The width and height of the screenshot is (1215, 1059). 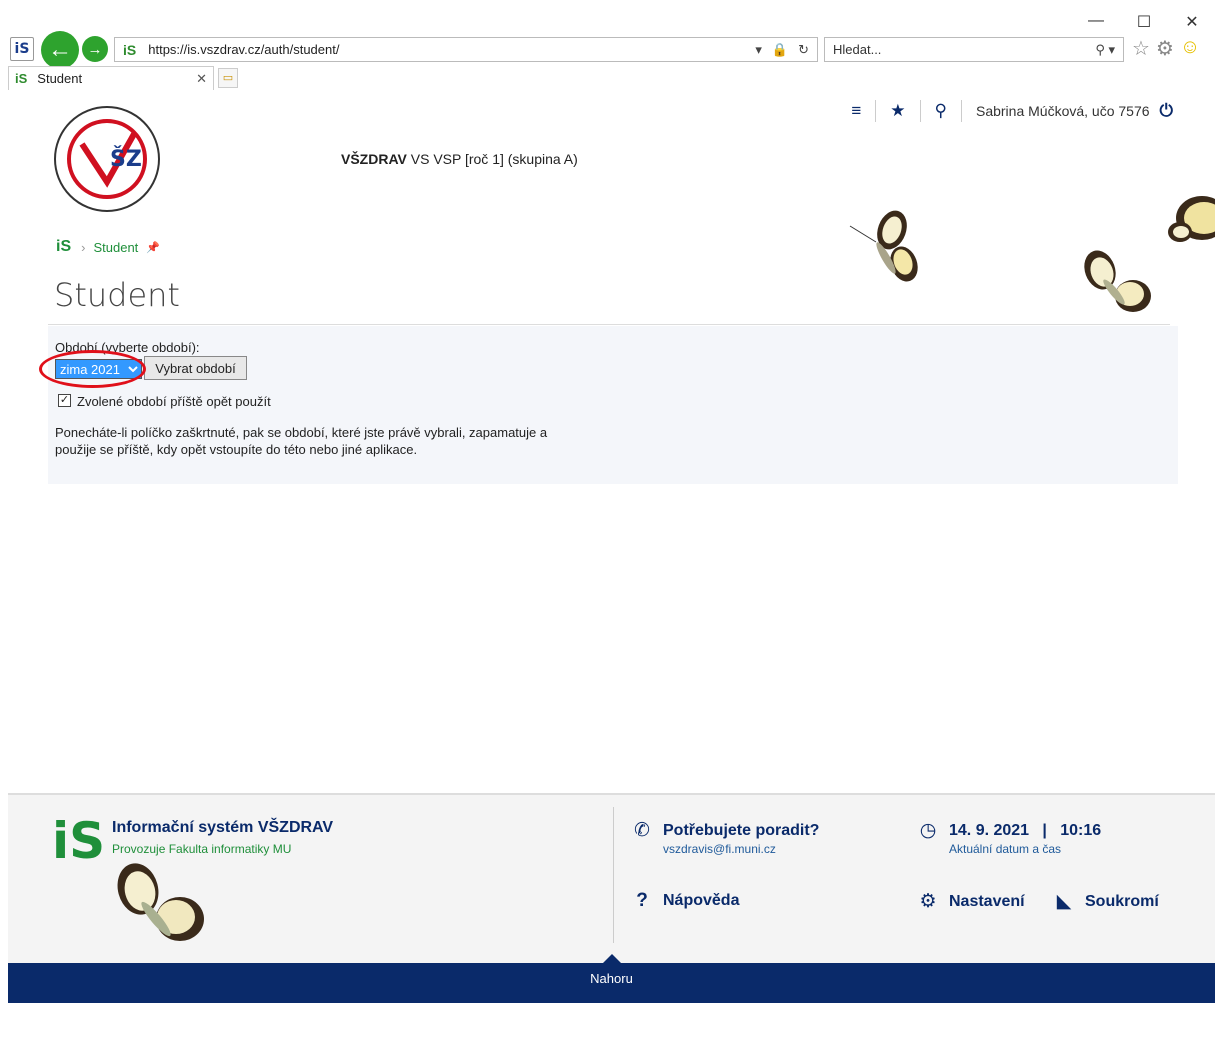 I want to click on napoveda-link: ? Nápověda, so click(x=685, y=901).